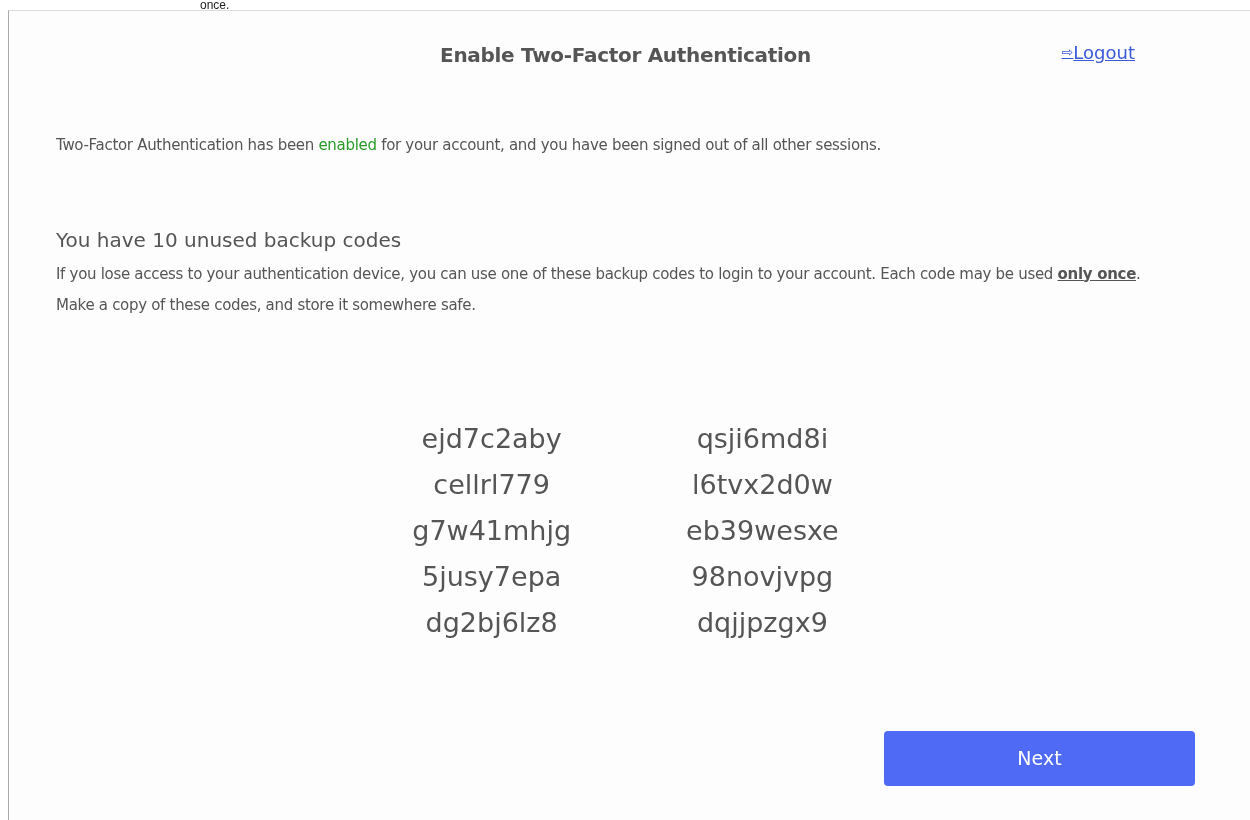  I want to click on backup-code: l6tvx2d0w, so click(762, 484).